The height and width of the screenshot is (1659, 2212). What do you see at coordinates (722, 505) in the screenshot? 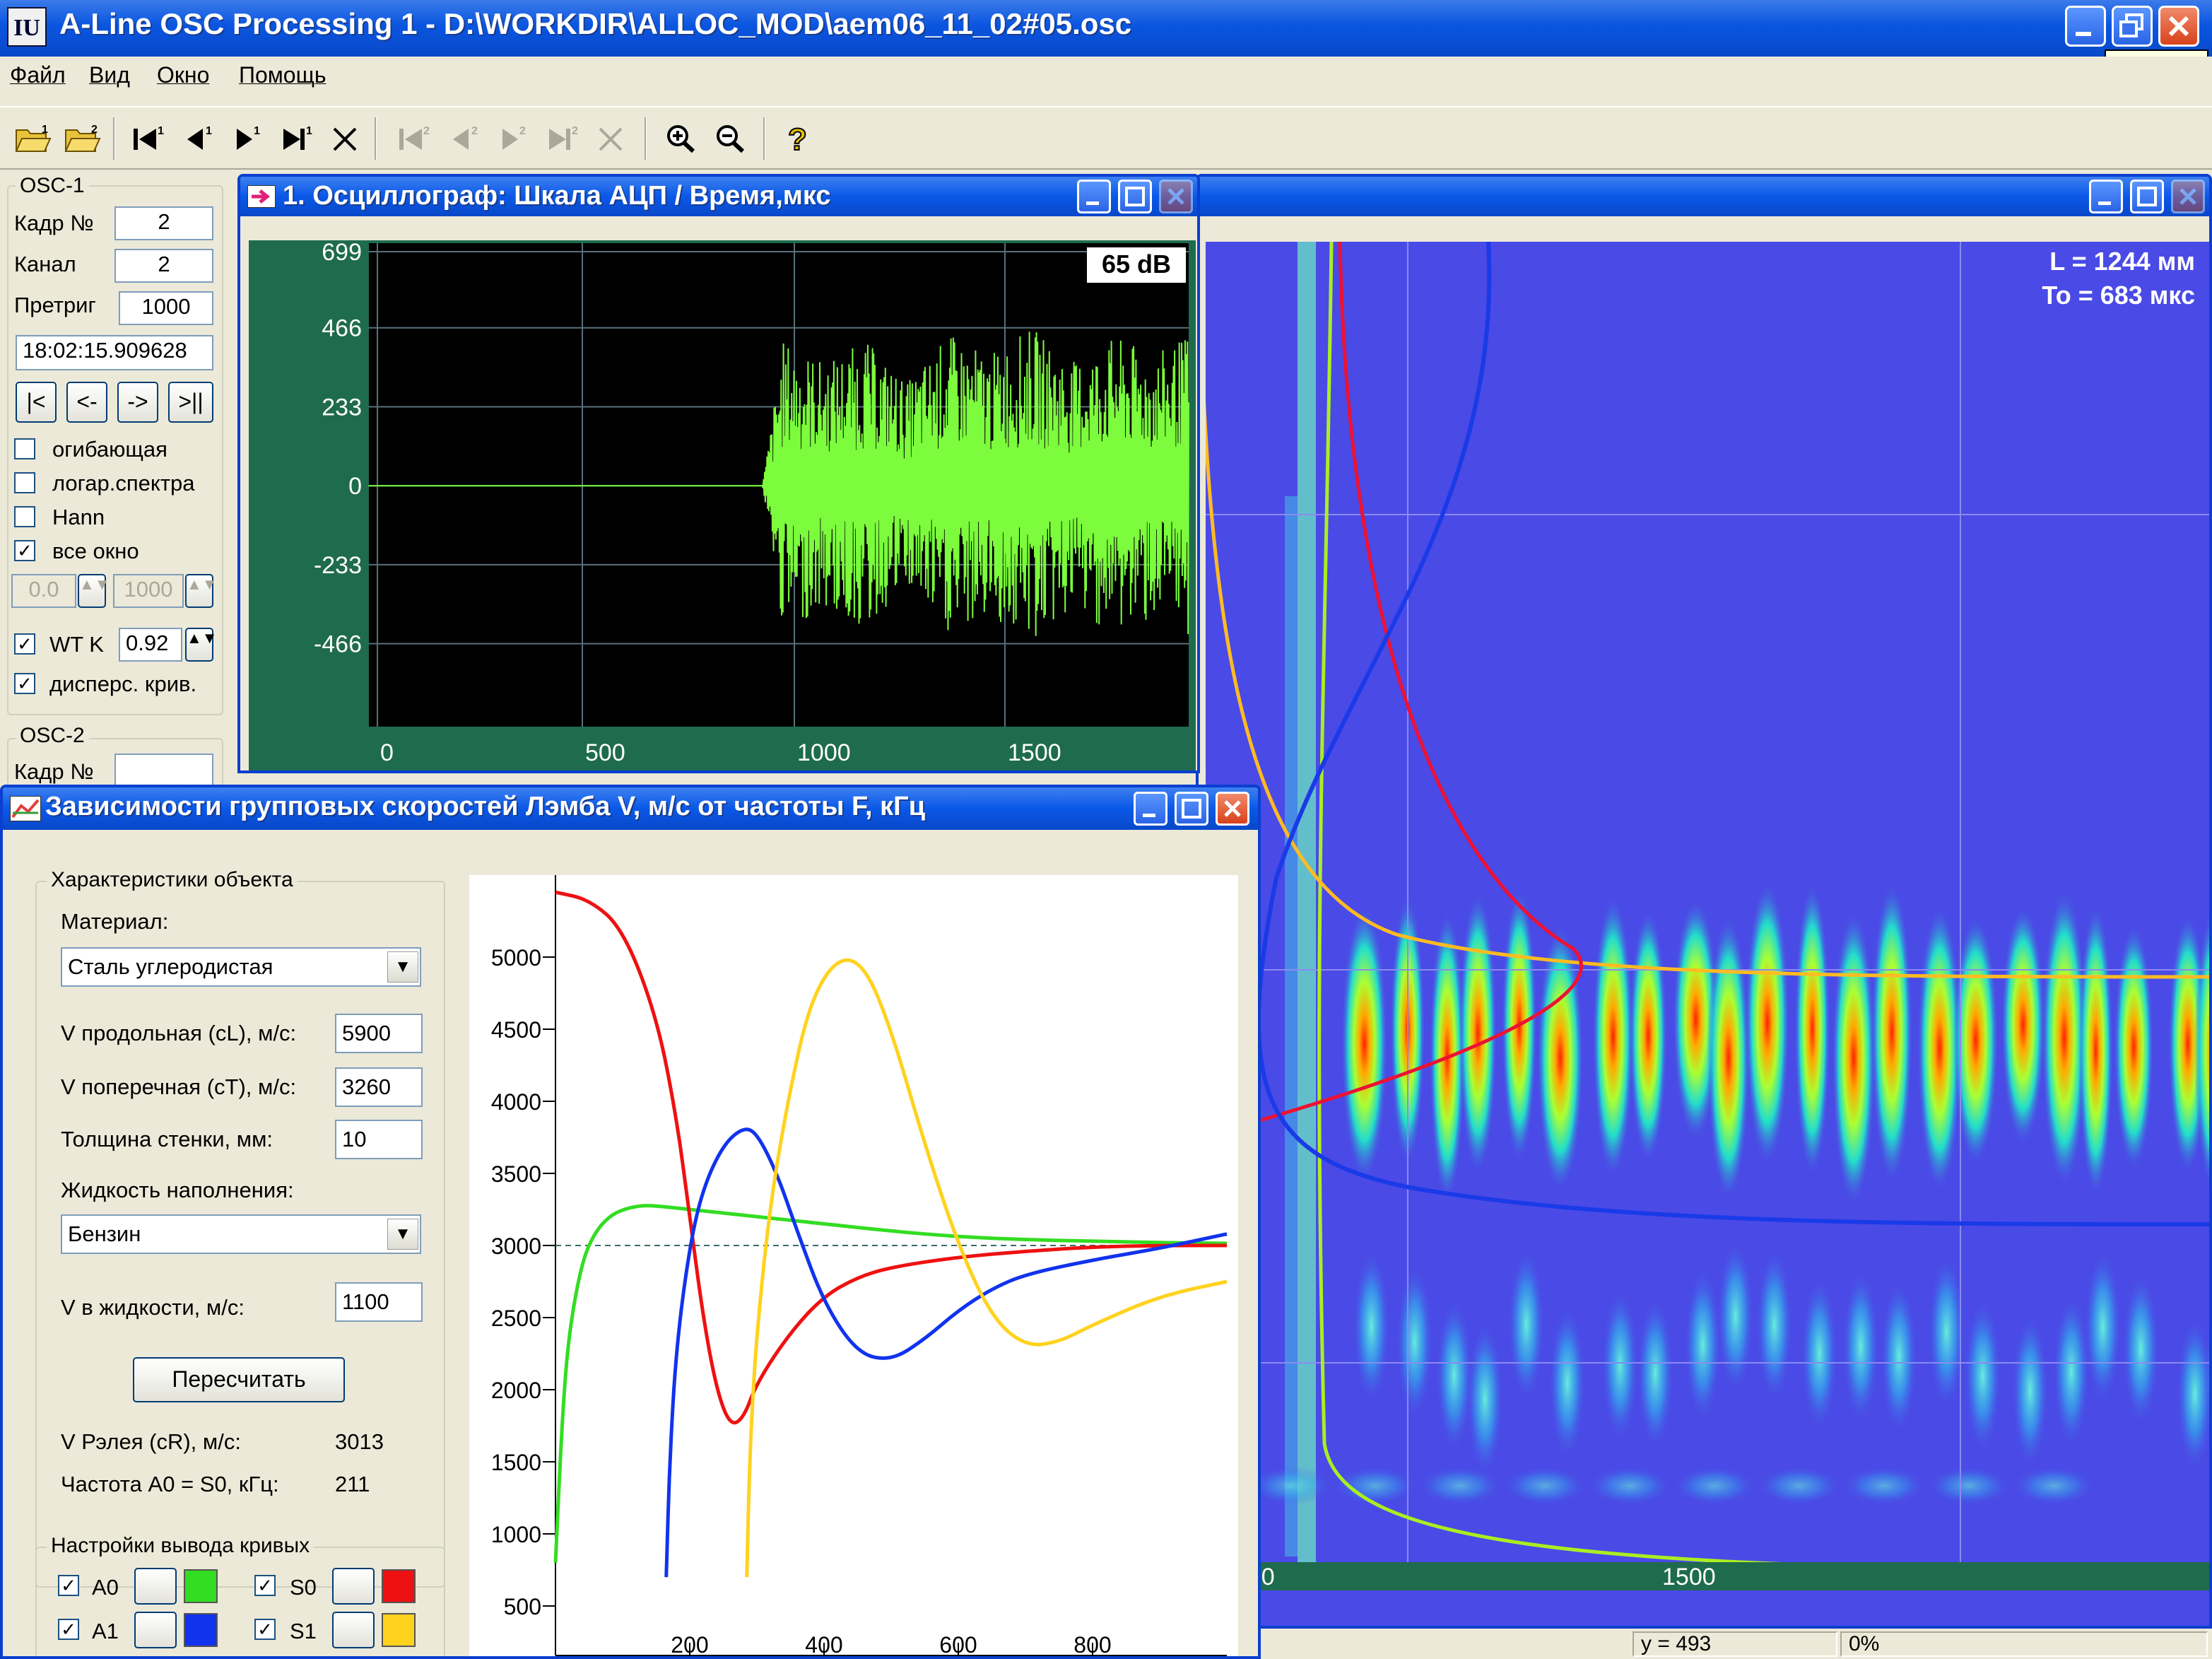
I see `oscillograph-plot: 699 466 233 0 -233 -466 0 500 1000 1500 65 dB` at bounding box center [722, 505].